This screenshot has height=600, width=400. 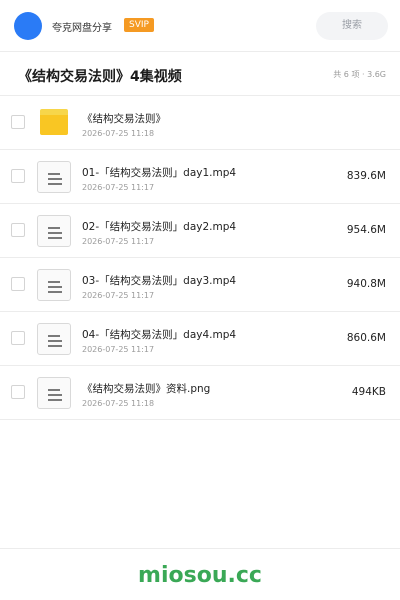 I want to click on folder-icon, so click(x=54, y=122).